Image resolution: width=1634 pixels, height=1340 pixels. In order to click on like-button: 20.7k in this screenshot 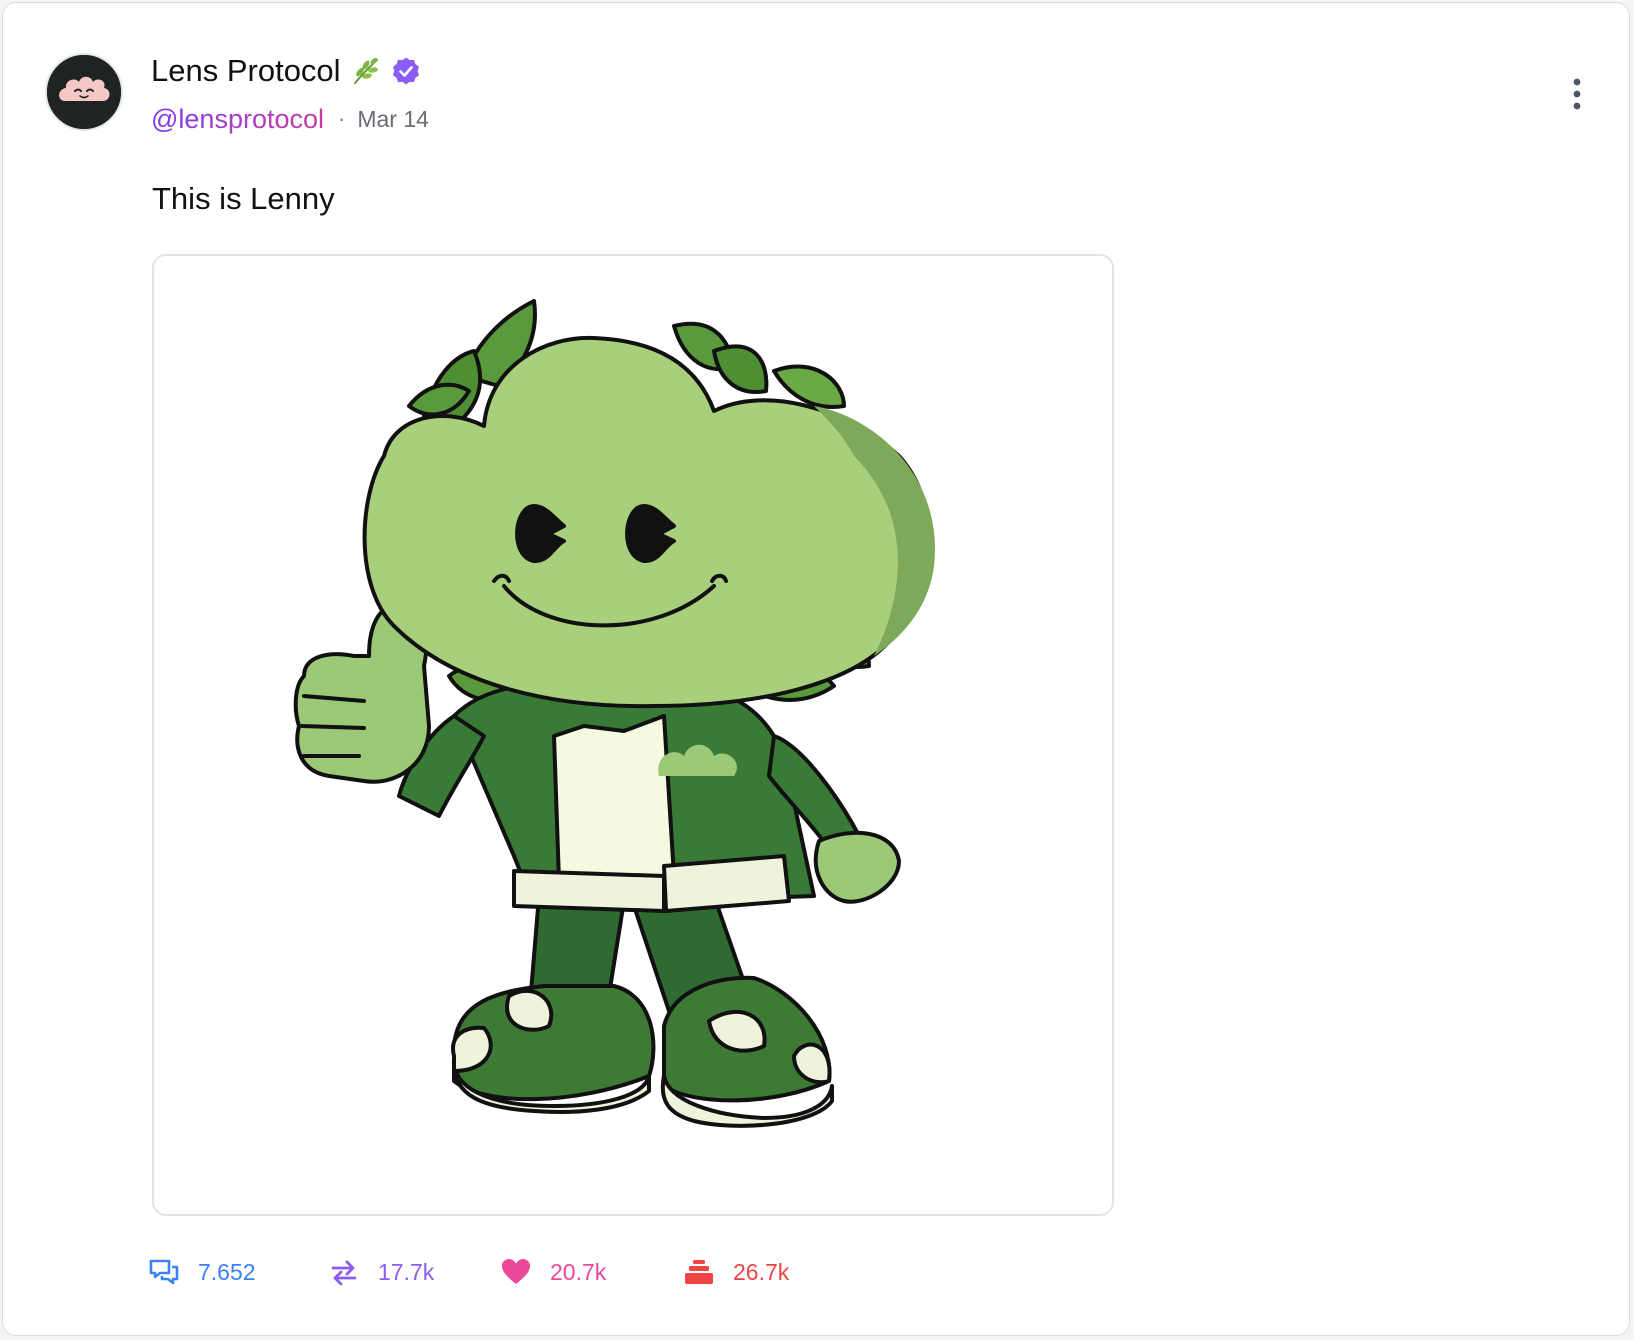, I will do `click(553, 1272)`.